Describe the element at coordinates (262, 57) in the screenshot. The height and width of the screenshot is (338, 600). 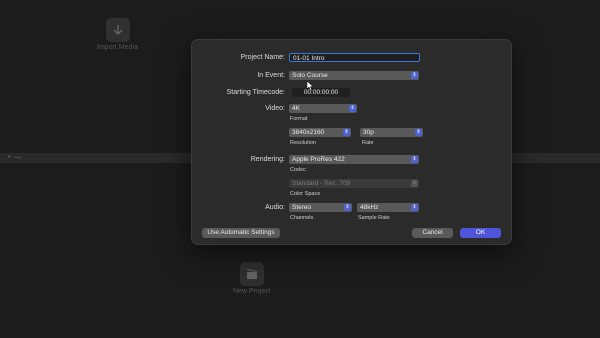
I see `project-name-label: Project Name:` at that location.